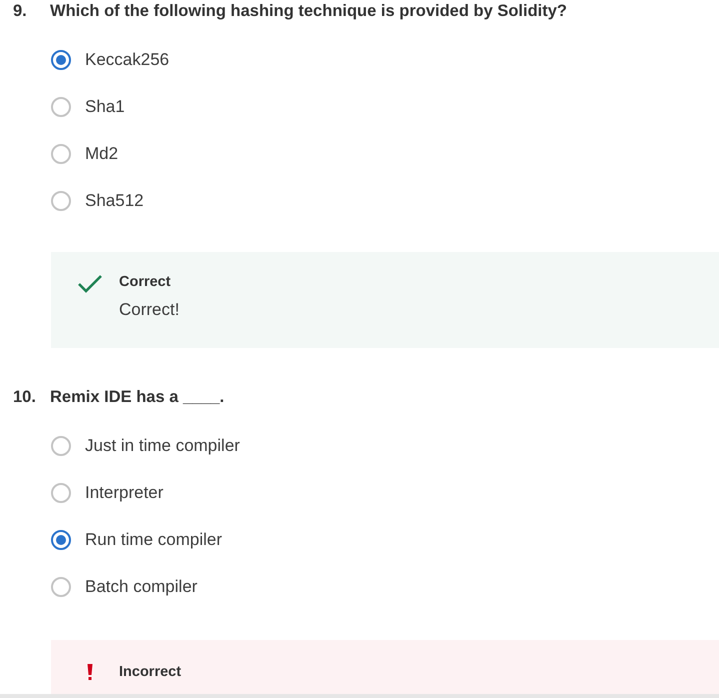 Image resolution: width=719 pixels, height=698 pixels. Describe the element at coordinates (153, 540) in the screenshot. I see `option-label: Run time compiler` at that location.